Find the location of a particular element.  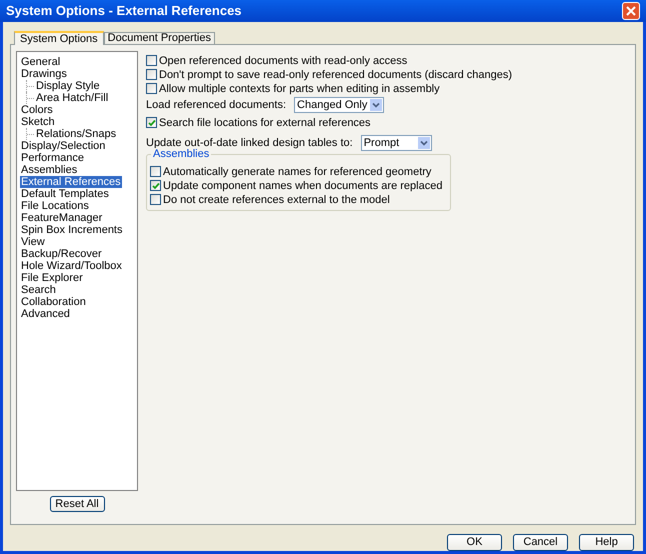

dropdown-label: Load referenced documents: is located at coordinates (216, 105).